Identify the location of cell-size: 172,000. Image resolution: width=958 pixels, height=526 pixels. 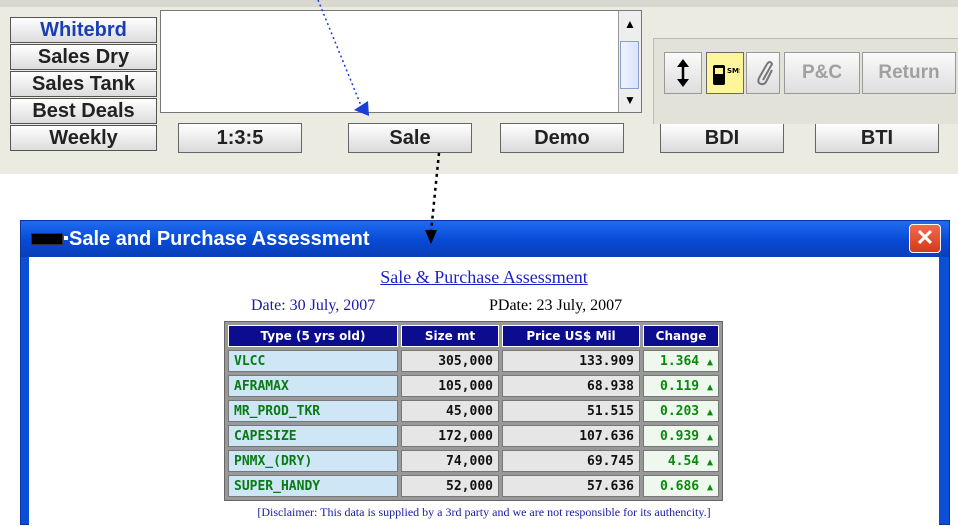
(450, 436).